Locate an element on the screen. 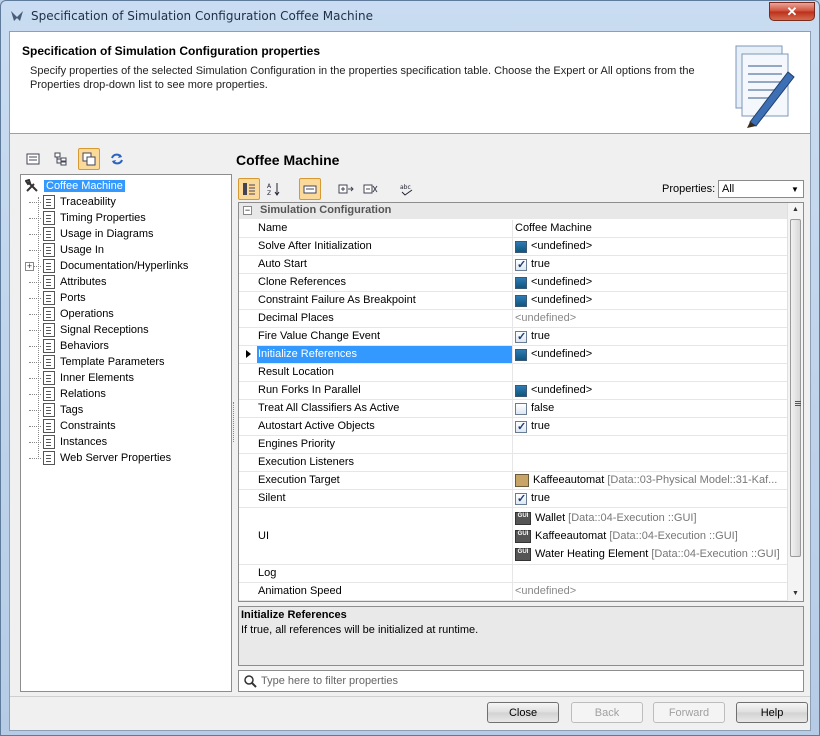  property-row: Execution Listeners is located at coordinates (513, 463).